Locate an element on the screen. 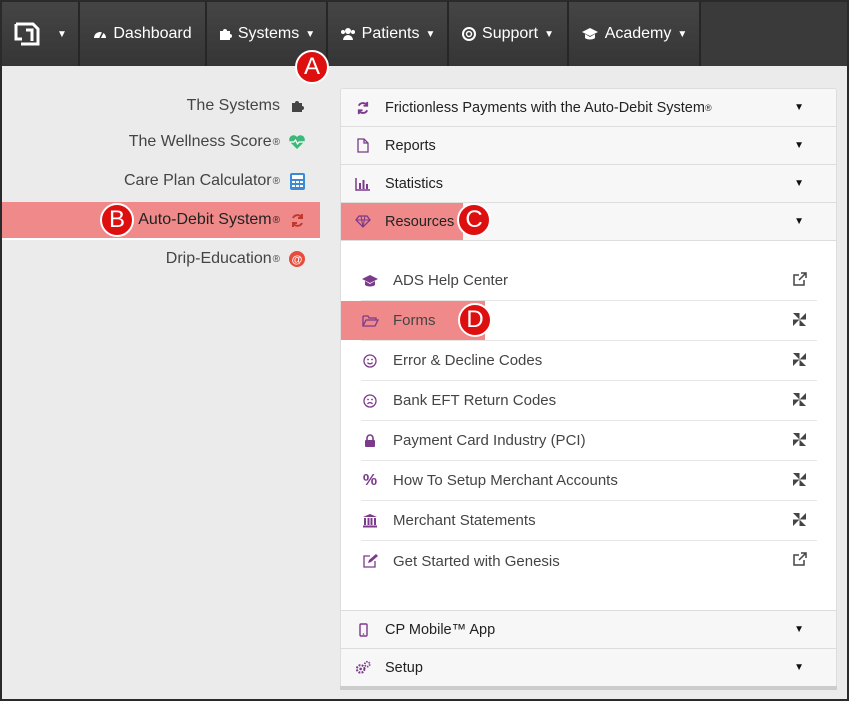 The height and width of the screenshot is (701, 849). edit-icon is located at coordinates (370, 561).